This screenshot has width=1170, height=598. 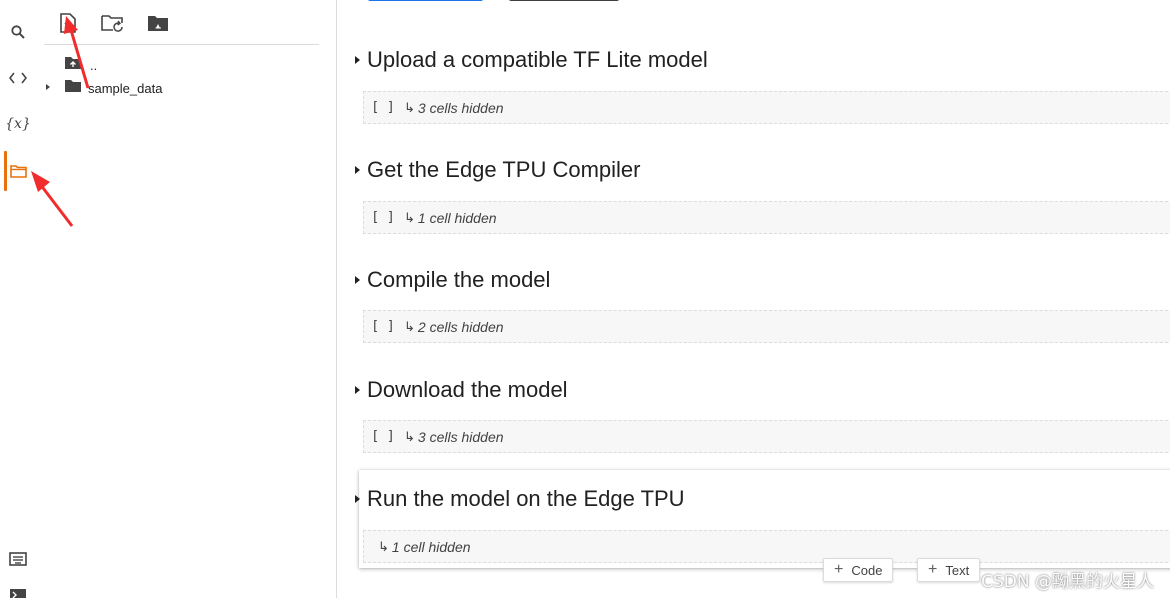 What do you see at coordinates (18, 559) in the screenshot?
I see `command-palette-icon` at bounding box center [18, 559].